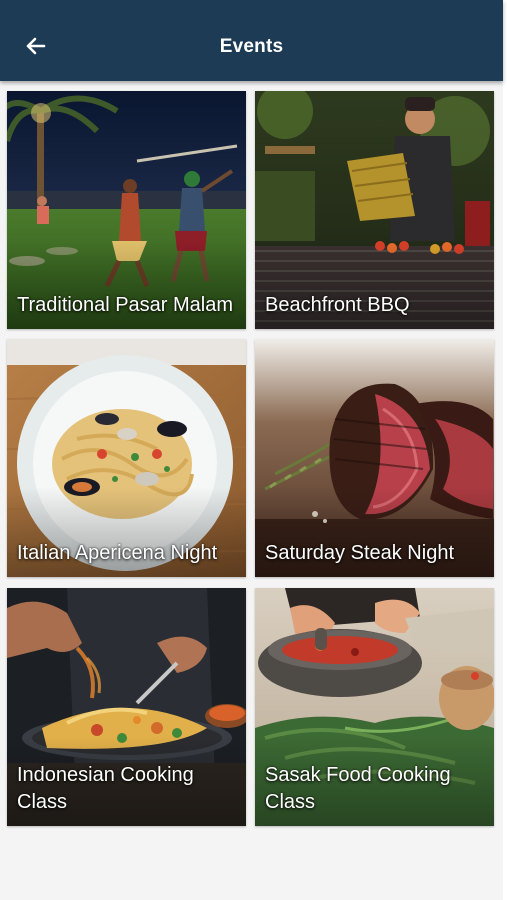 The height and width of the screenshot is (900, 507). I want to click on event-card-saturday-steak-night: Saturday Steak Night, so click(374, 458).